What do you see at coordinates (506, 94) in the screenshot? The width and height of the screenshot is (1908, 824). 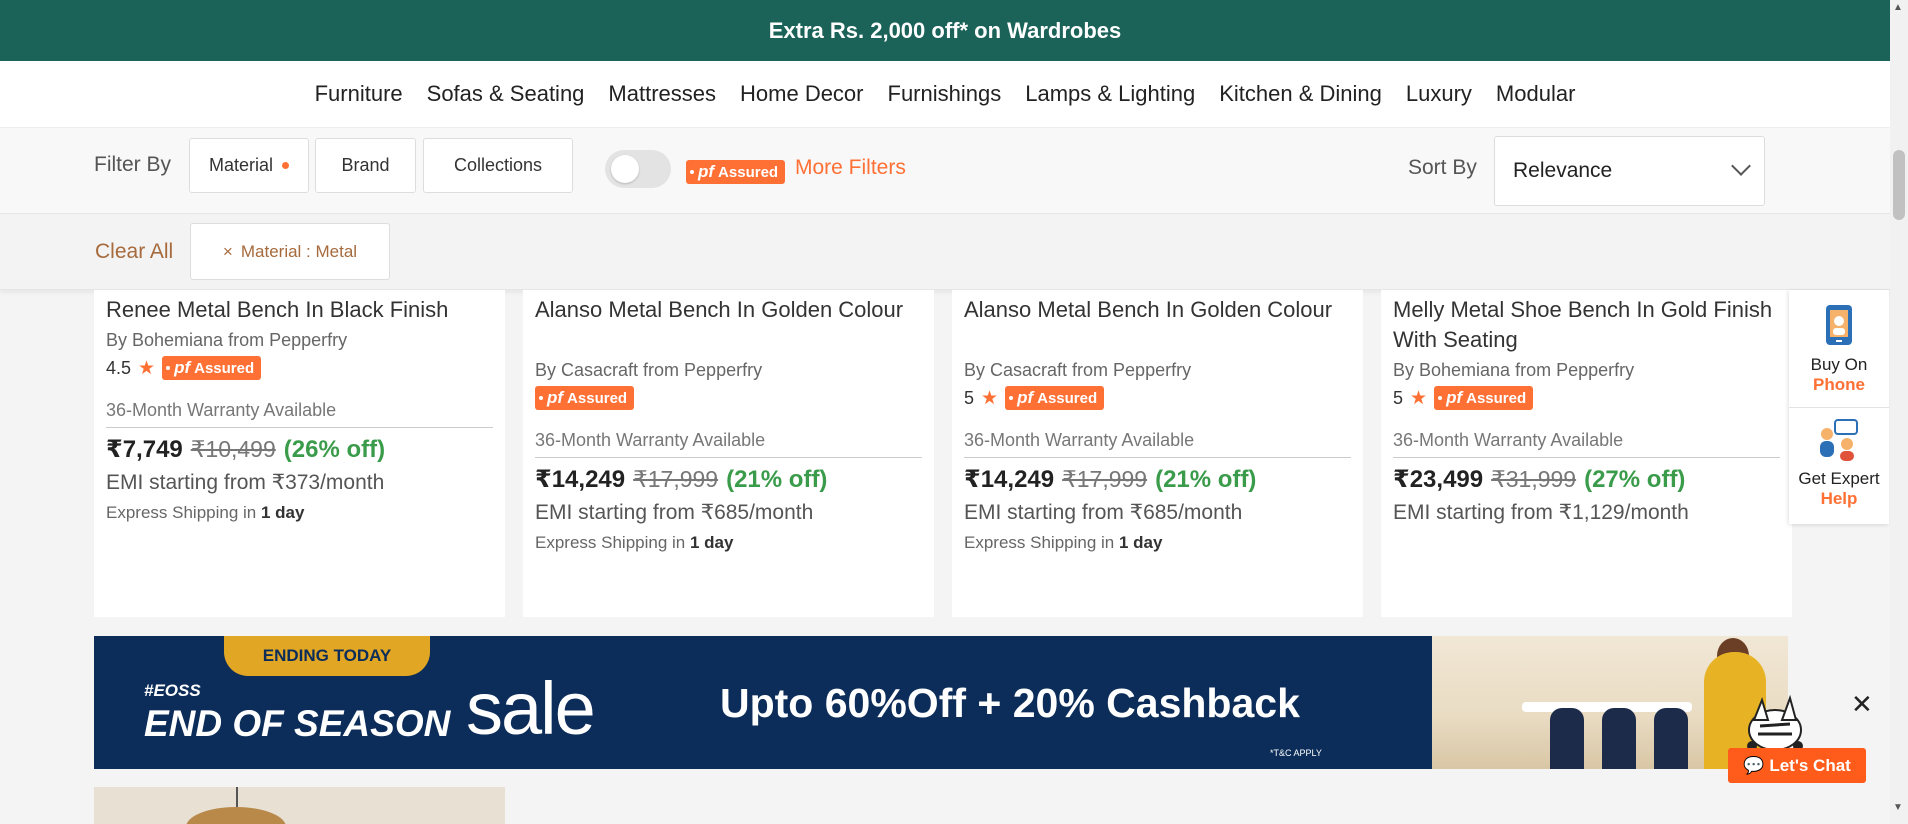 I see `nav-item-sofas-seating: Sofas & Seating` at bounding box center [506, 94].